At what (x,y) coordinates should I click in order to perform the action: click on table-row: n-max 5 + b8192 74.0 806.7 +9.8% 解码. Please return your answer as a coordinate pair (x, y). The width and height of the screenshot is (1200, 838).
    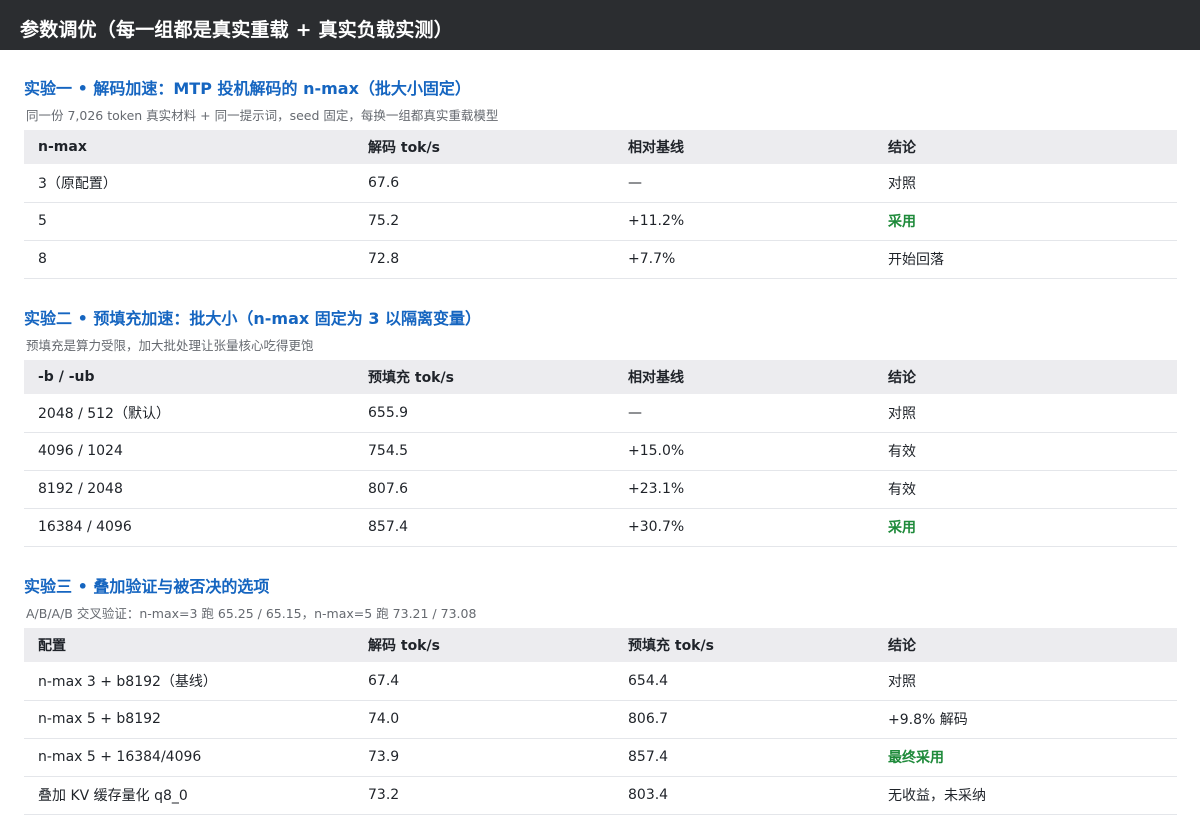
    Looking at the image, I should click on (600, 719).